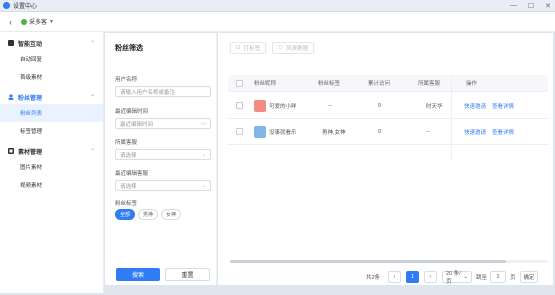  I want to click on chevron-right-icon: ›, so click(430, 277).